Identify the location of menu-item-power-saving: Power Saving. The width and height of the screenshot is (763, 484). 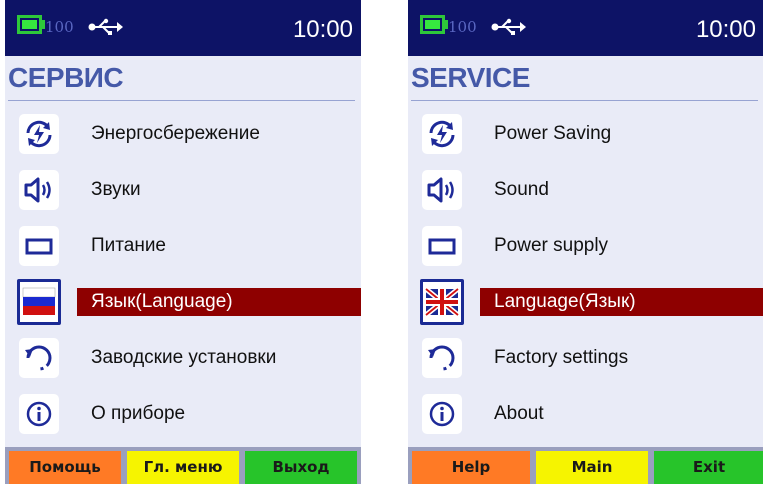
(585, 136).